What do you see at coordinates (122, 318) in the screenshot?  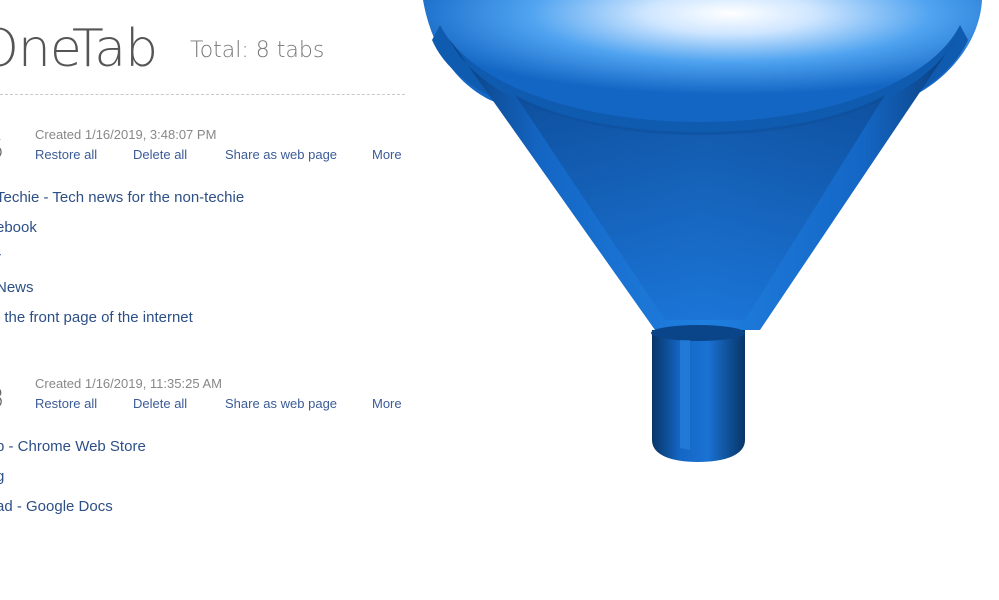 I see `tab-link: : the front page of the internet` at bounding box center [122, 318].